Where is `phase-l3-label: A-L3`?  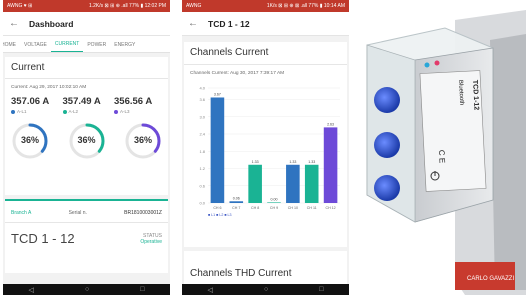 phase-l3-label: A-L3 is located at coordinates (125, 111).